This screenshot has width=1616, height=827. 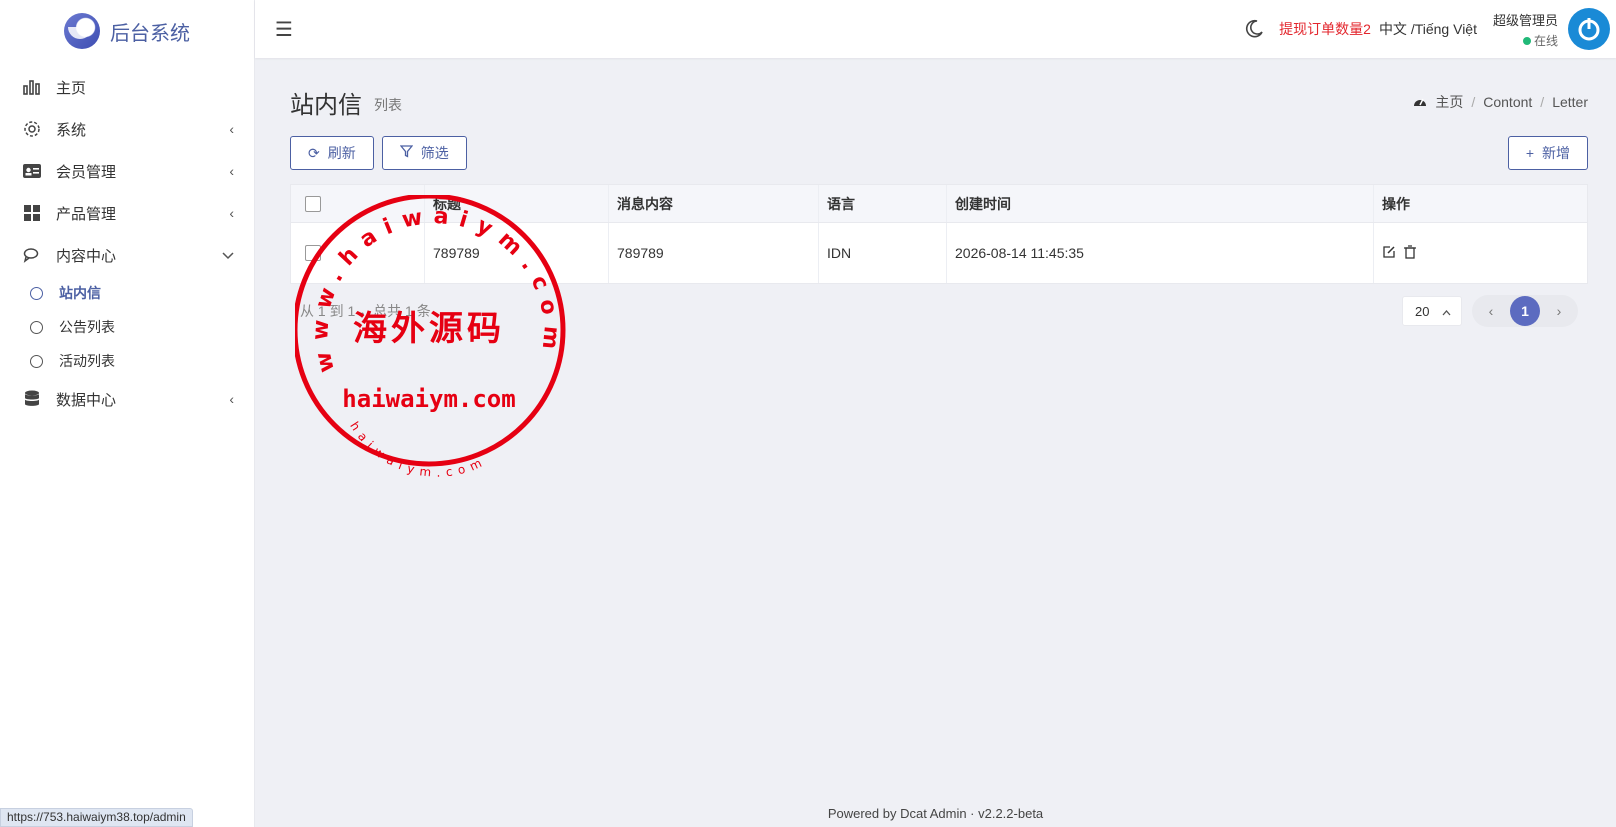 What do you see at coordinates (1325, 29) in the screenshot?
I see `withdraw-orders-link: 提现订单数量2` at bounding box center [1325, 29].